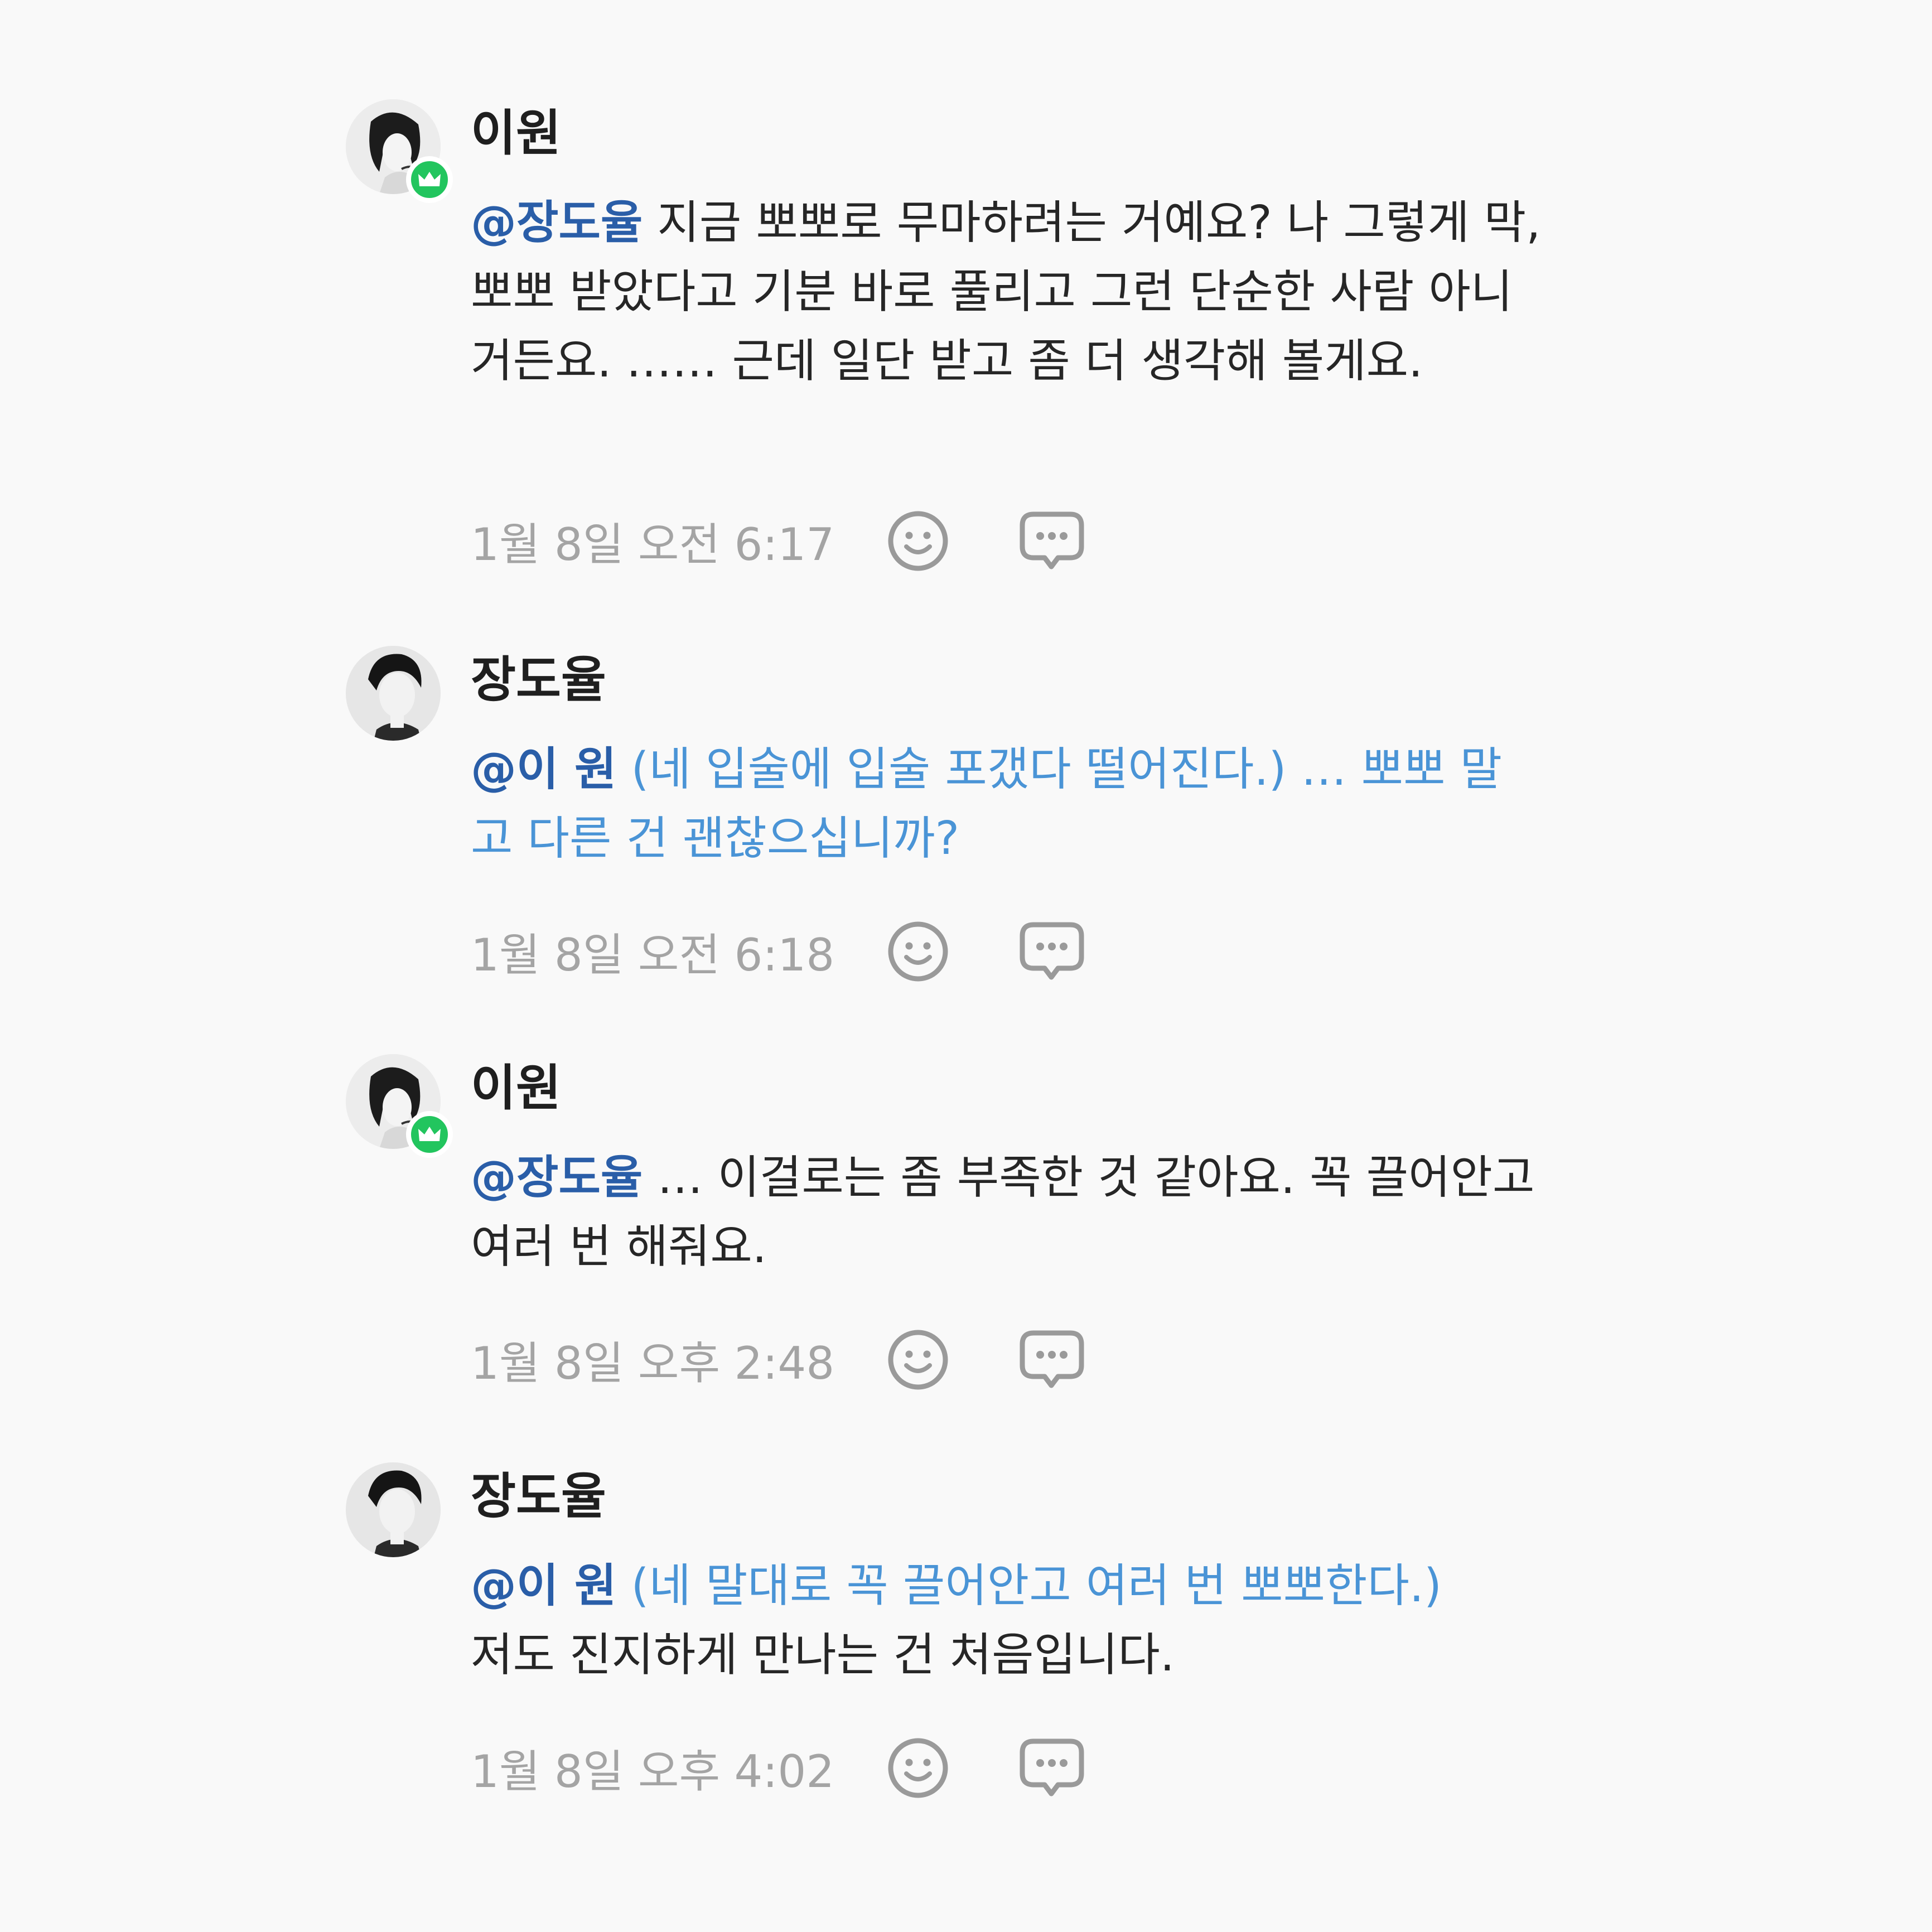 This screenshot has width=1932, height=1932. I want to click on action-text: (네 말대로 꼭 끌어안고 여러 번 뽀뽀한다.), so click(1029, 1585).